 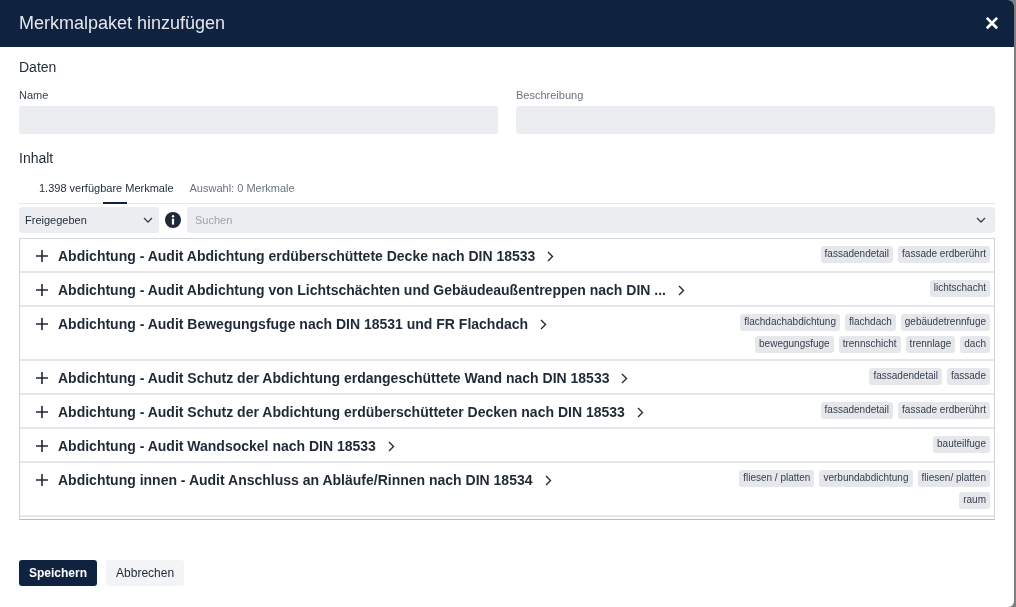 What do you see at coordinates (959, 288) in the screenshot?
I see `tag: lichtschacht` at bounding box center [959, 288].